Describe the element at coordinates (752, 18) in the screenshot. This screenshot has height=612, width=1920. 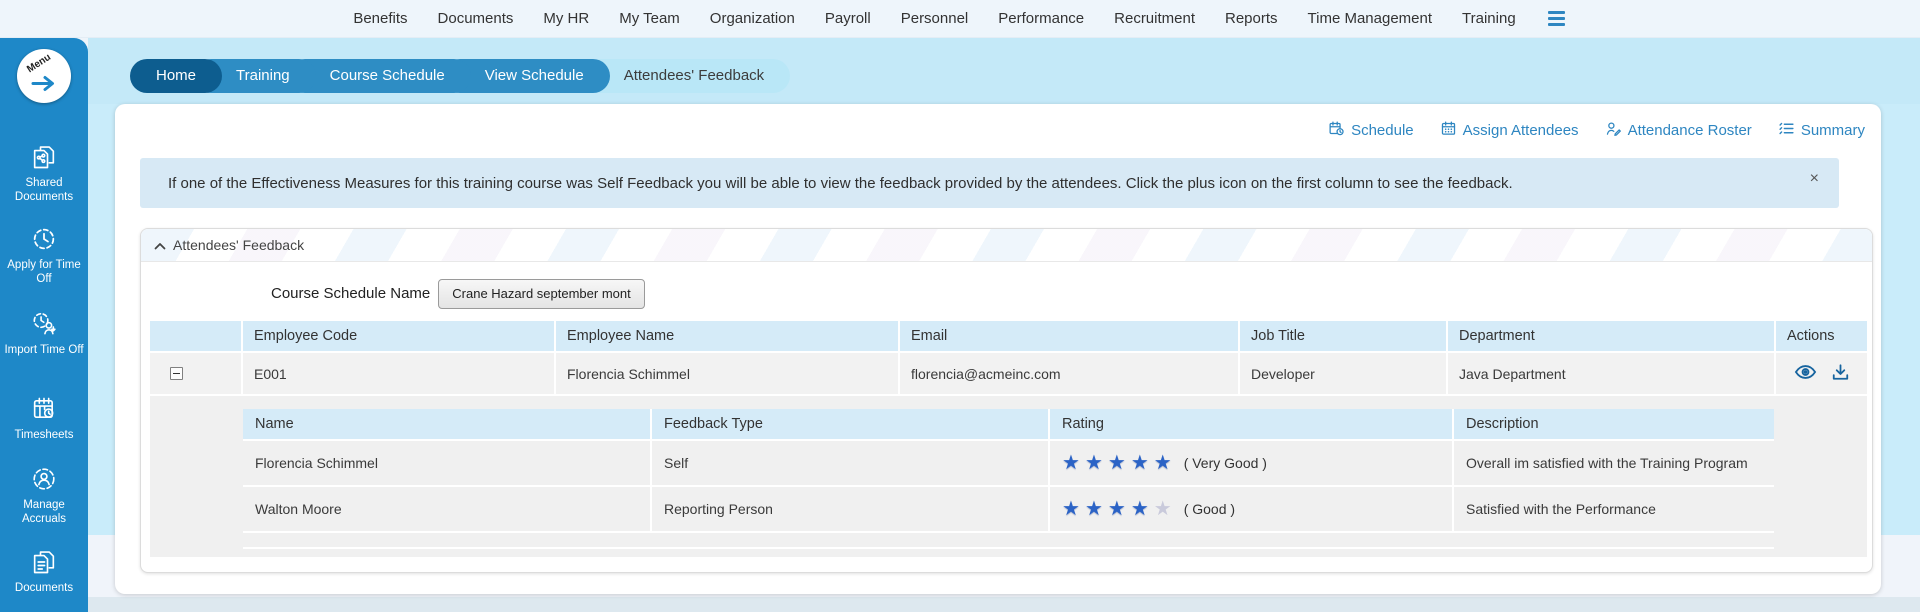
I see `nav-item-organization: Organization` at that location.